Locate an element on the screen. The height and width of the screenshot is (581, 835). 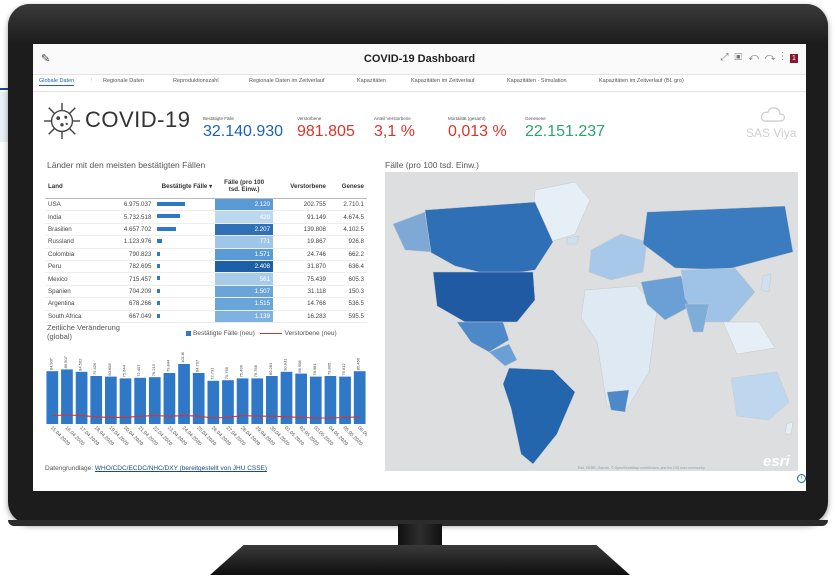
more-menu-icon: ⋮ is located at coordinates (786, 57).